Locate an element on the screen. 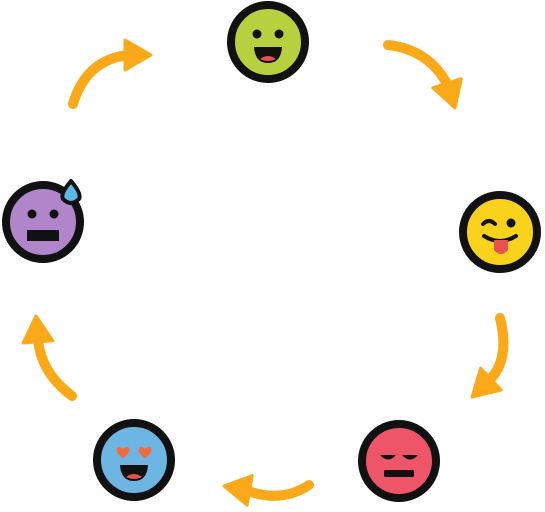 The width and height of the screenshot is (545, 512). winking-tongue-face-icon is located at coordinates (500, 232).